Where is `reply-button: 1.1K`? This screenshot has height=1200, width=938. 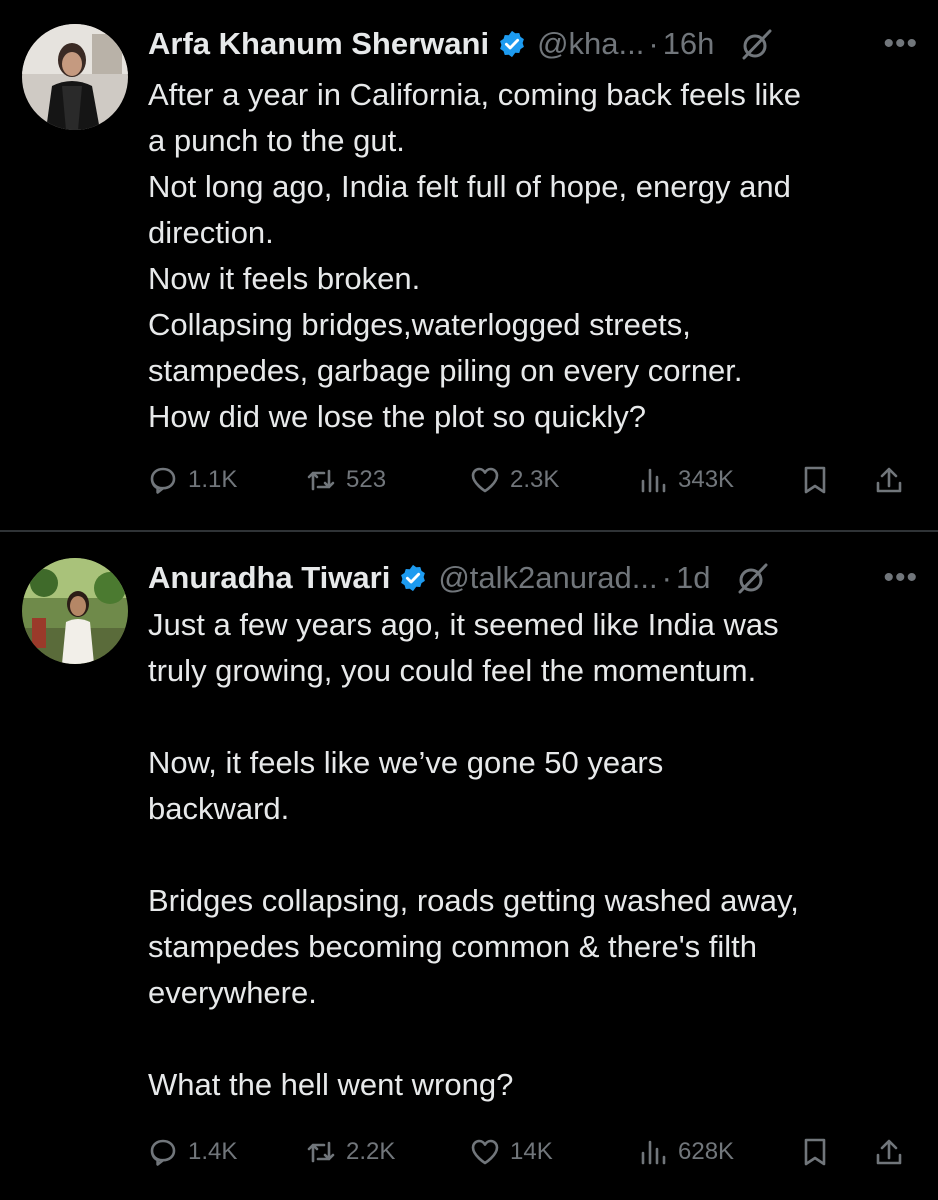 reply-button: 1.1K is located at coordinates (192, 480).